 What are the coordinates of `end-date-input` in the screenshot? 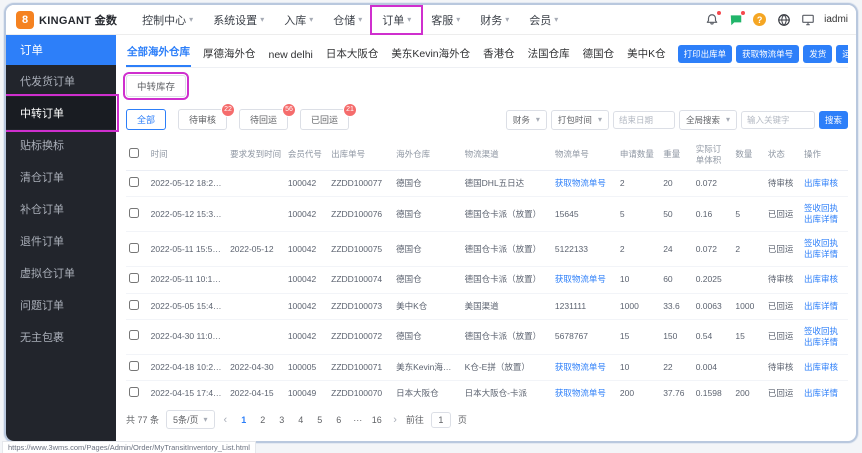 It's located at (643, 119).